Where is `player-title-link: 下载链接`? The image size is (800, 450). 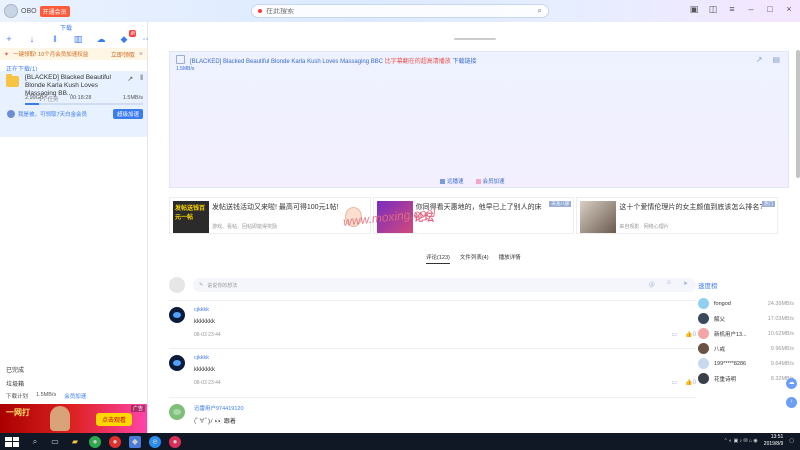 player-title-link: 下载链接 is located at coordinates (464, 62).